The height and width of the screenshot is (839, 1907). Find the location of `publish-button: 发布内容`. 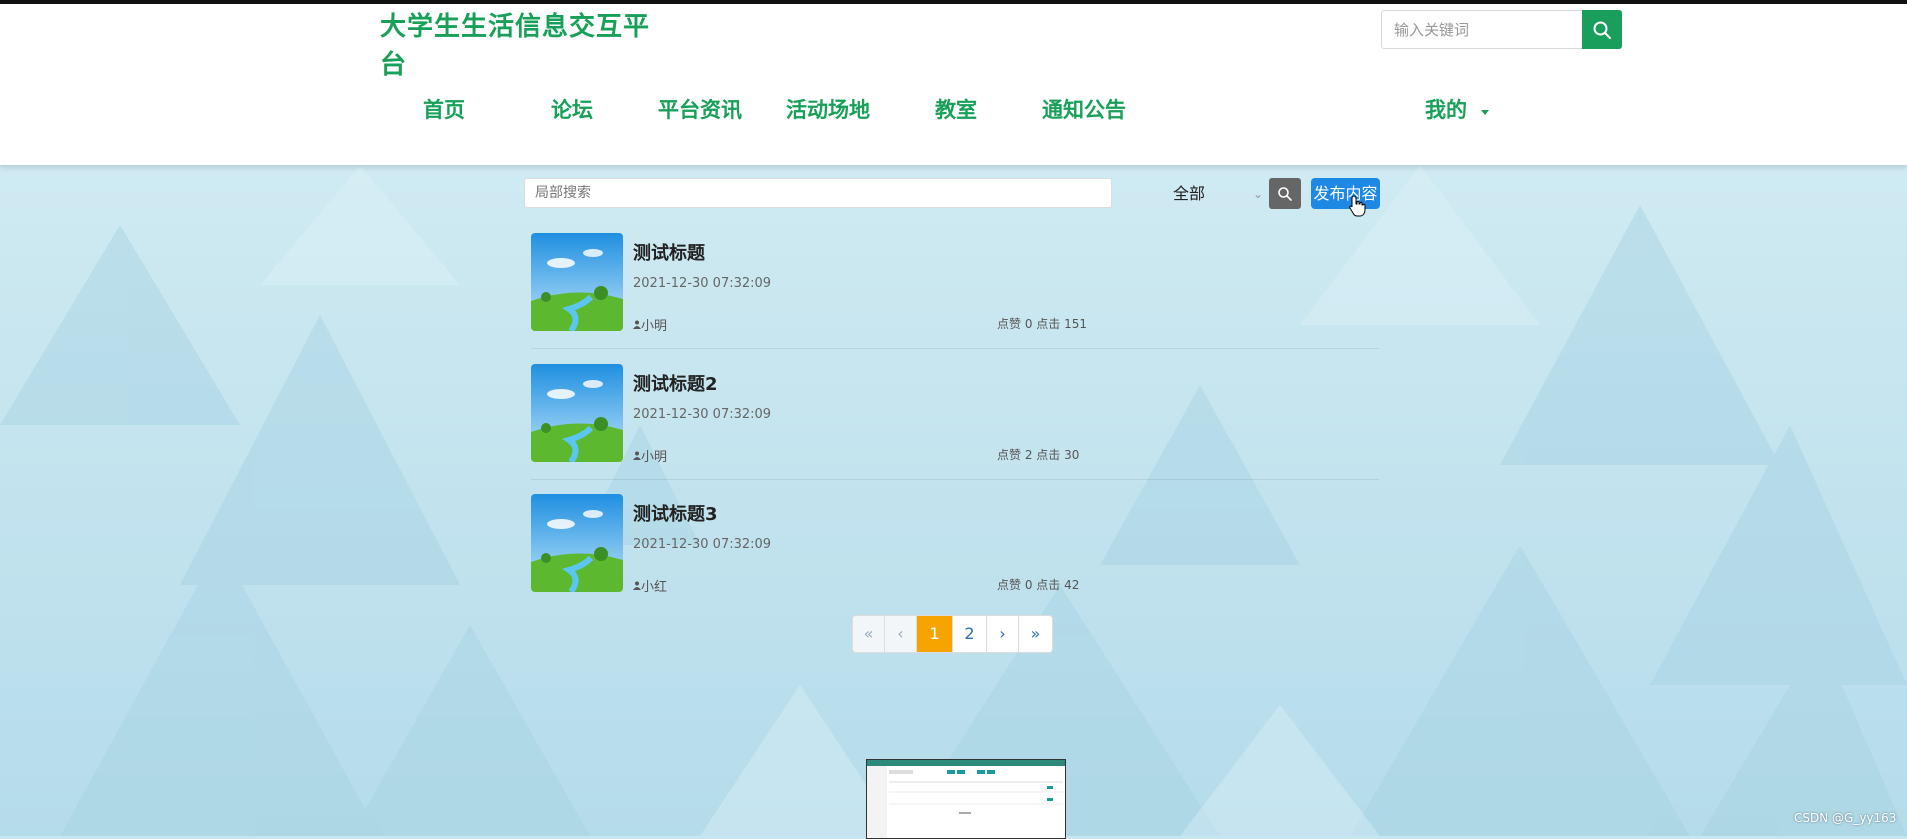

publish-button: 发布内容 is located at coordinates (1345, 193).